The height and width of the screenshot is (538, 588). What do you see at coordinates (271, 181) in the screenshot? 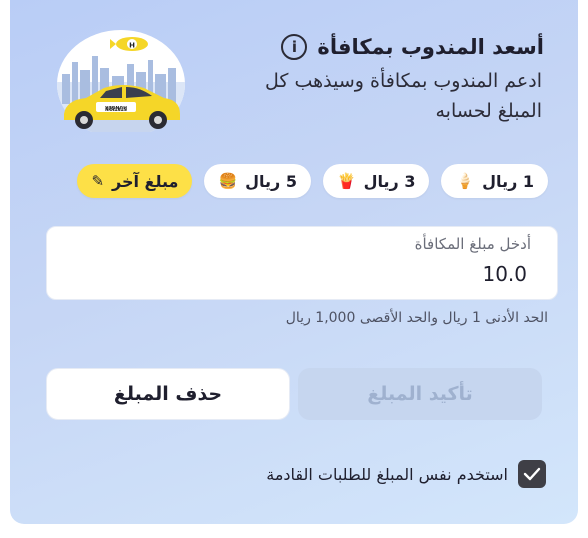
I see `tip-option-label: 5 ريال` at bounding box center [271, 181].